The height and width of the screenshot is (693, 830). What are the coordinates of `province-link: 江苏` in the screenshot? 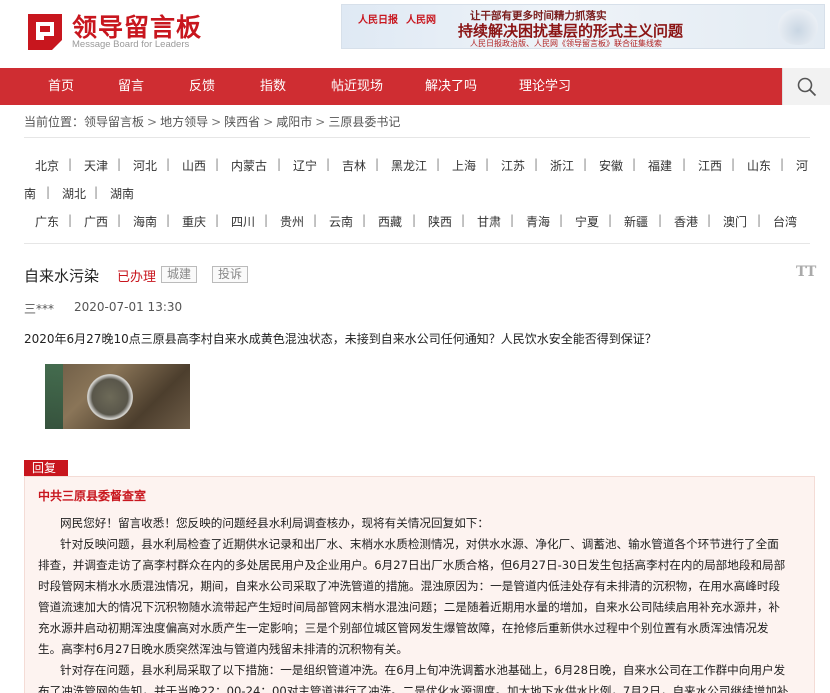 It's located at (513, 165).